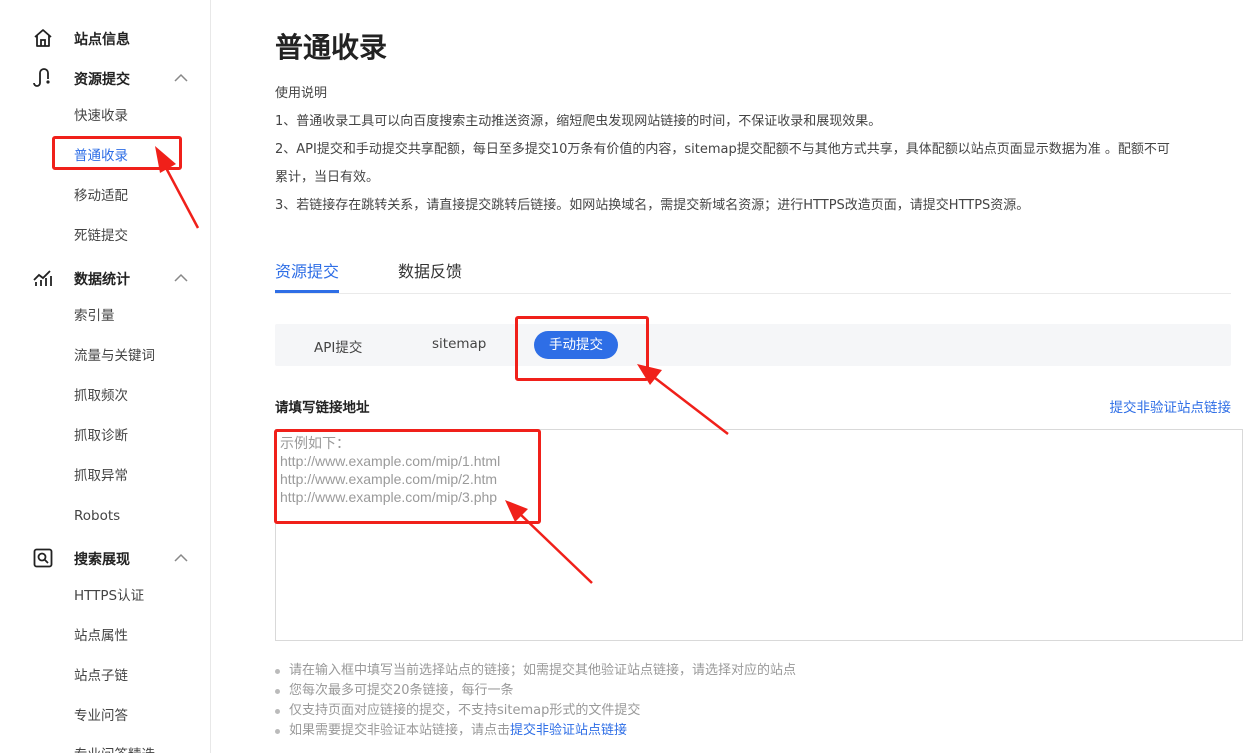  What do you see at coordinates (102, 80) in the screenshot?
I see `sidebar-group-label: 资源提交` at bounding box center [102, 80].